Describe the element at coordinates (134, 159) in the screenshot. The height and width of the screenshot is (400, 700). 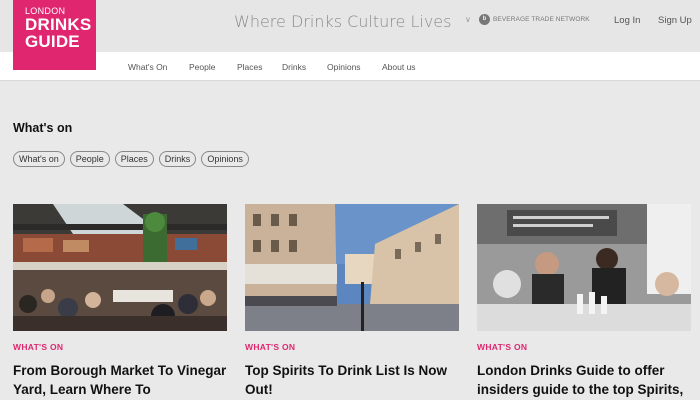
I see `chip-places: Places` at that location.